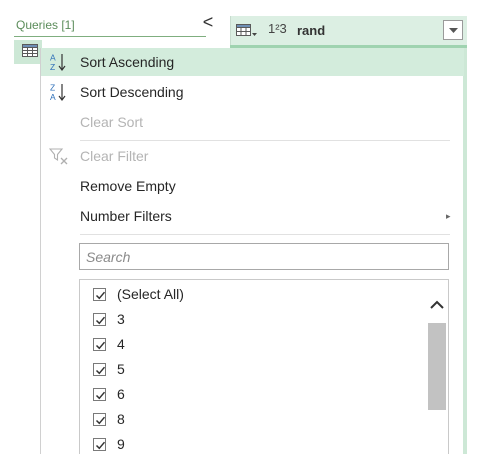  Describe the element at coordinates (252, 294) in the screenshot. I see `checklist-item: (Select All)` at that location.